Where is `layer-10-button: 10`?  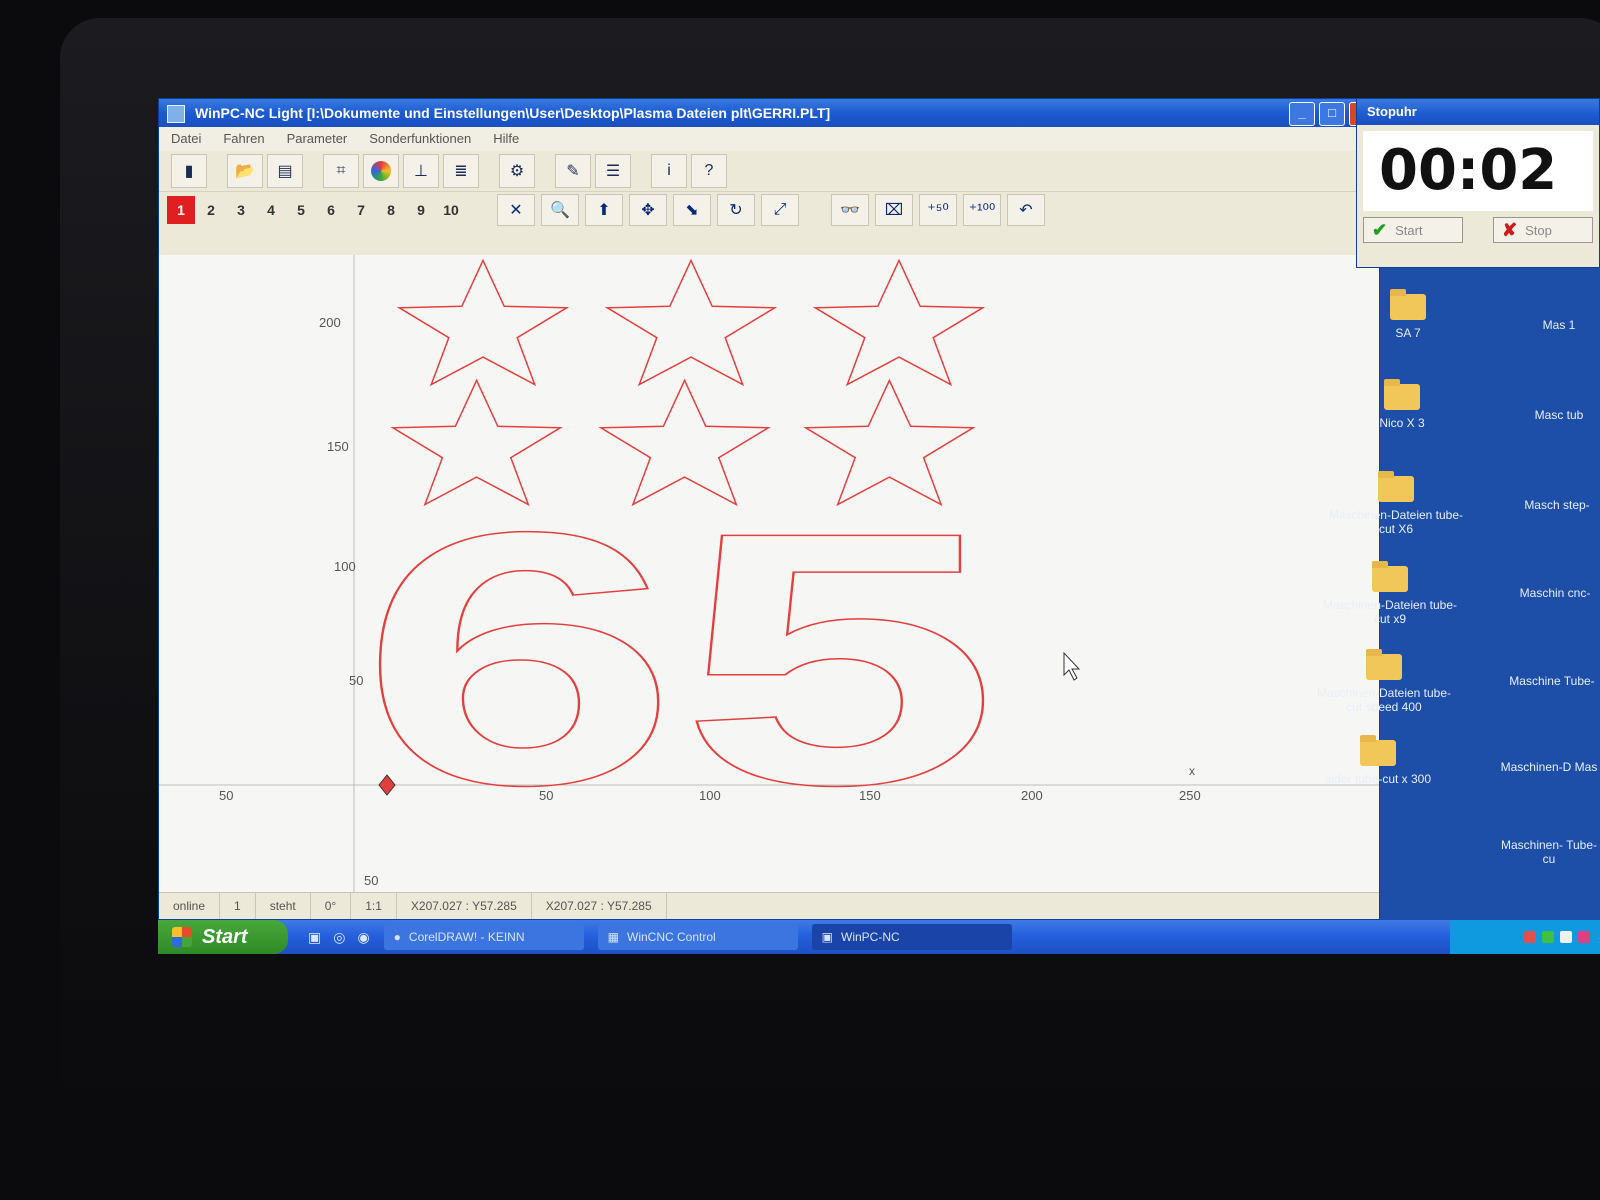 layer-10-button: 10 is located at coordinates (451, 210).